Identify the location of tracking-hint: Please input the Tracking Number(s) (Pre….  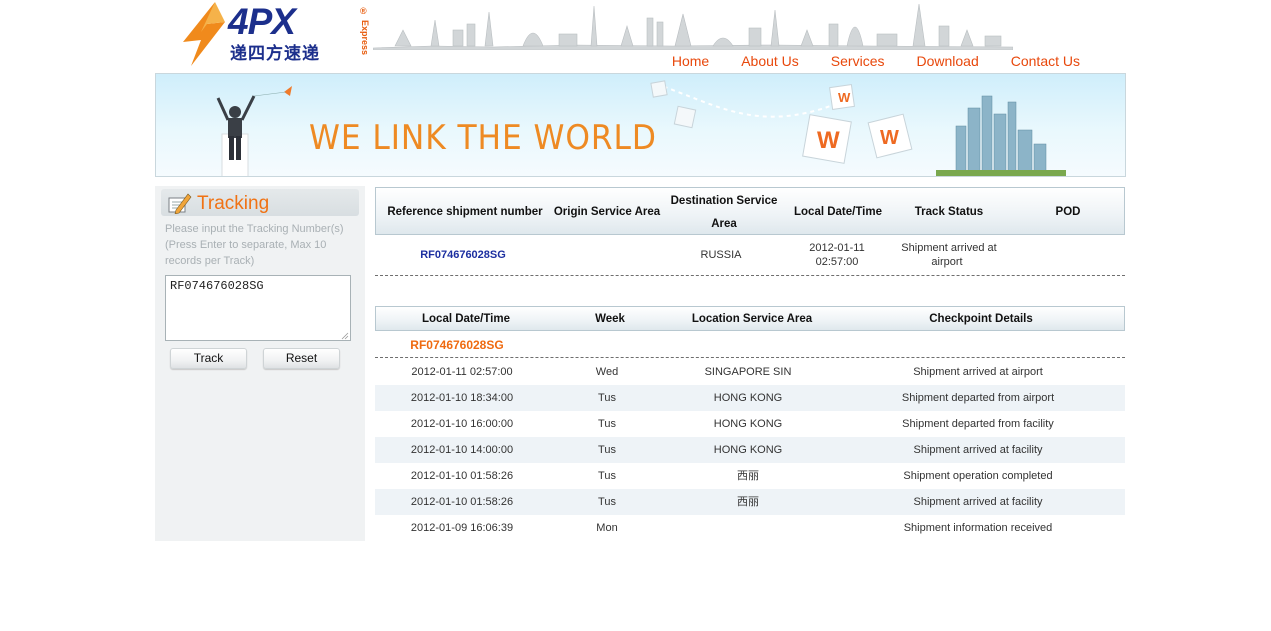
(254, 245).